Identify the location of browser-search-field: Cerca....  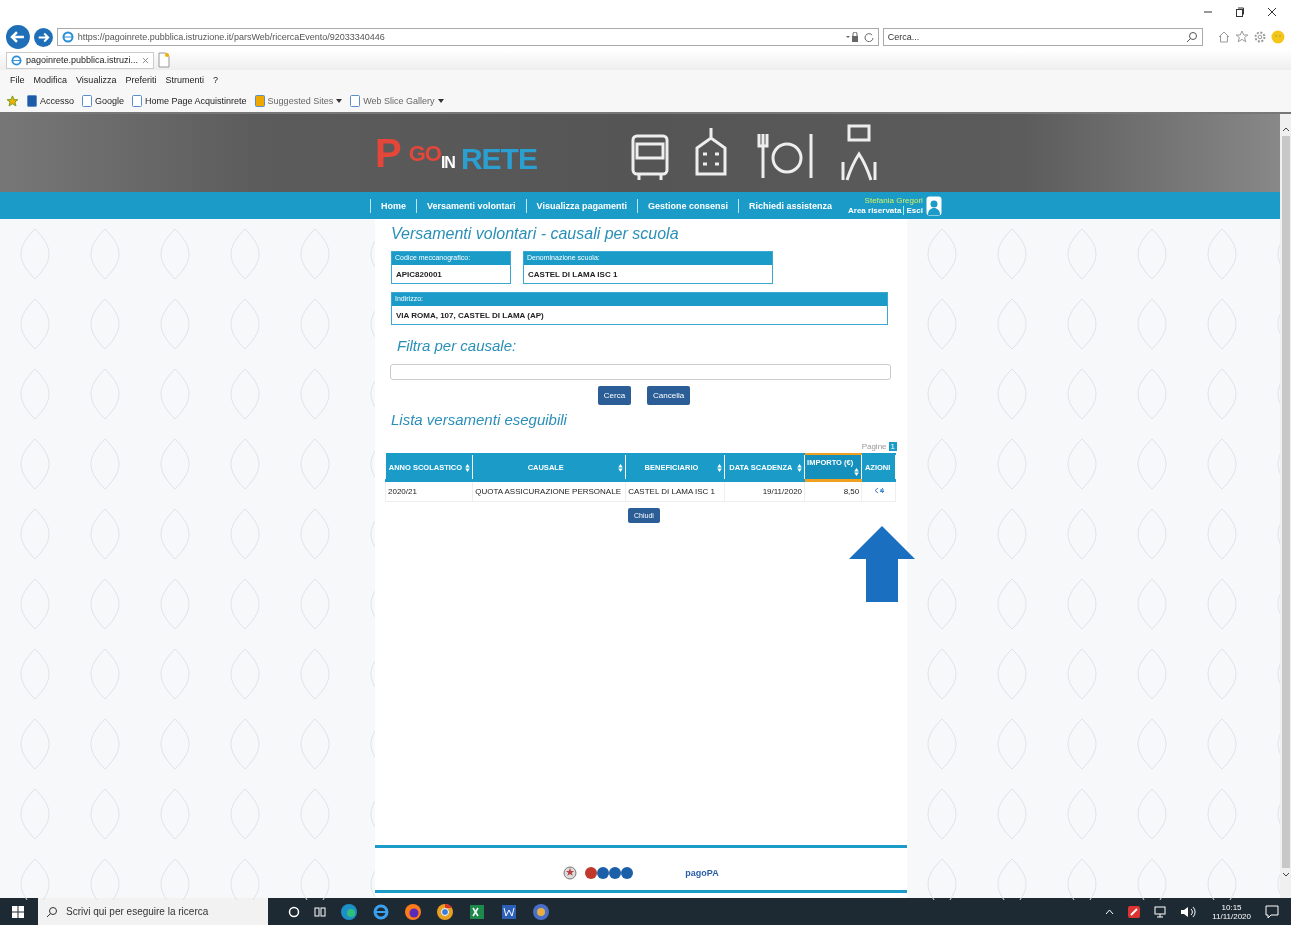
(1043, 37).